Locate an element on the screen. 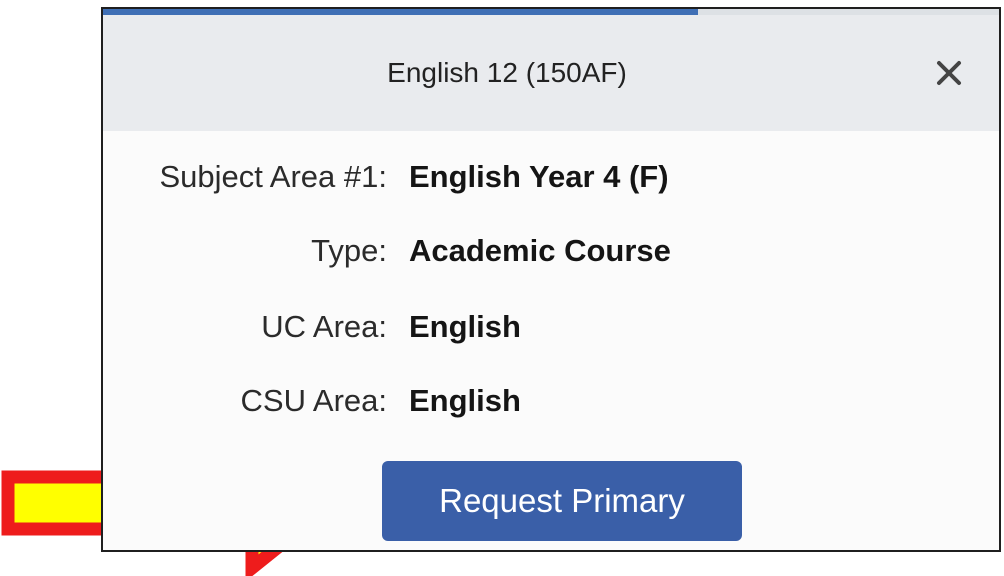 This screenshot has width=1004, height=576. modal-title: English 12 (150AF) is located at coordinates (507, 72).